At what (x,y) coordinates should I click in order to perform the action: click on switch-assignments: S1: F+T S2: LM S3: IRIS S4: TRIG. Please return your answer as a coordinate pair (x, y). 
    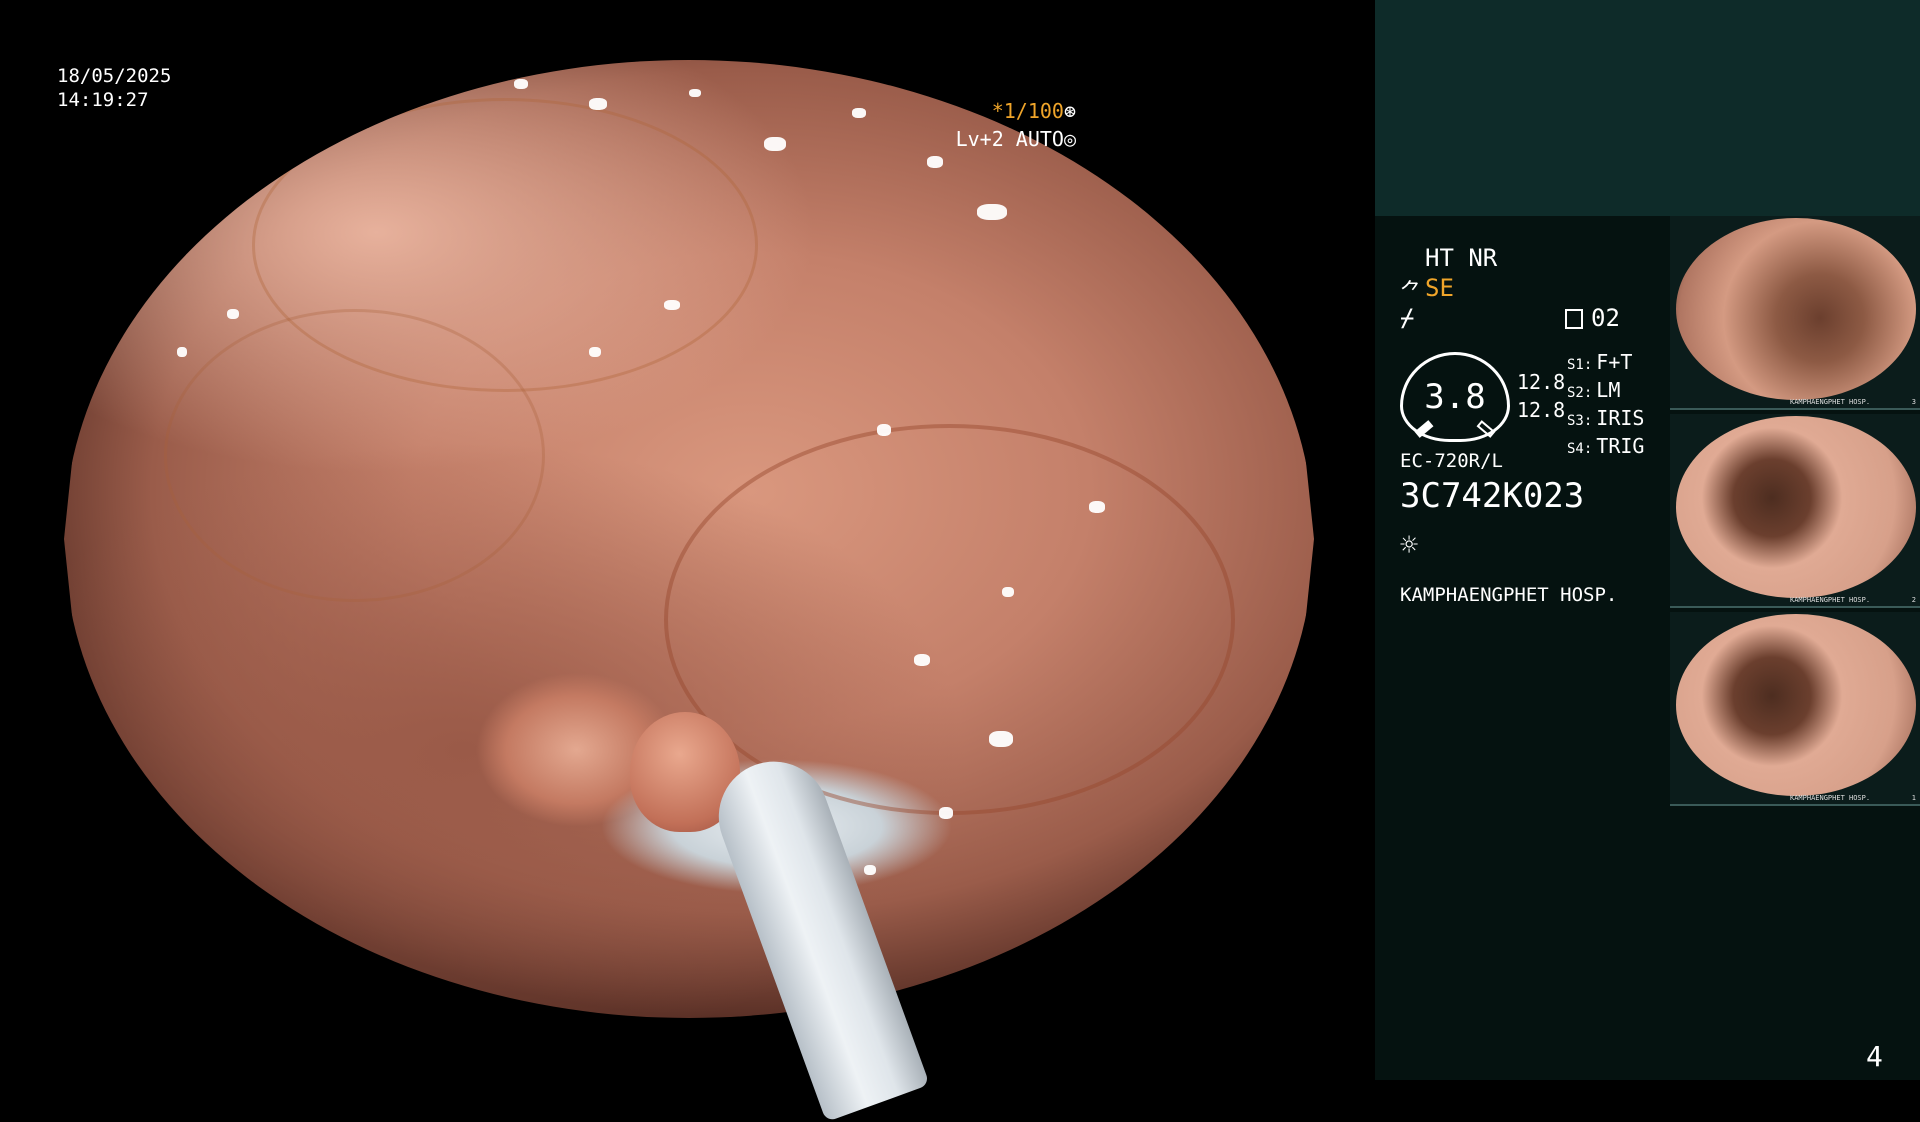
    Looking at the image, I should click on (1605, 406).